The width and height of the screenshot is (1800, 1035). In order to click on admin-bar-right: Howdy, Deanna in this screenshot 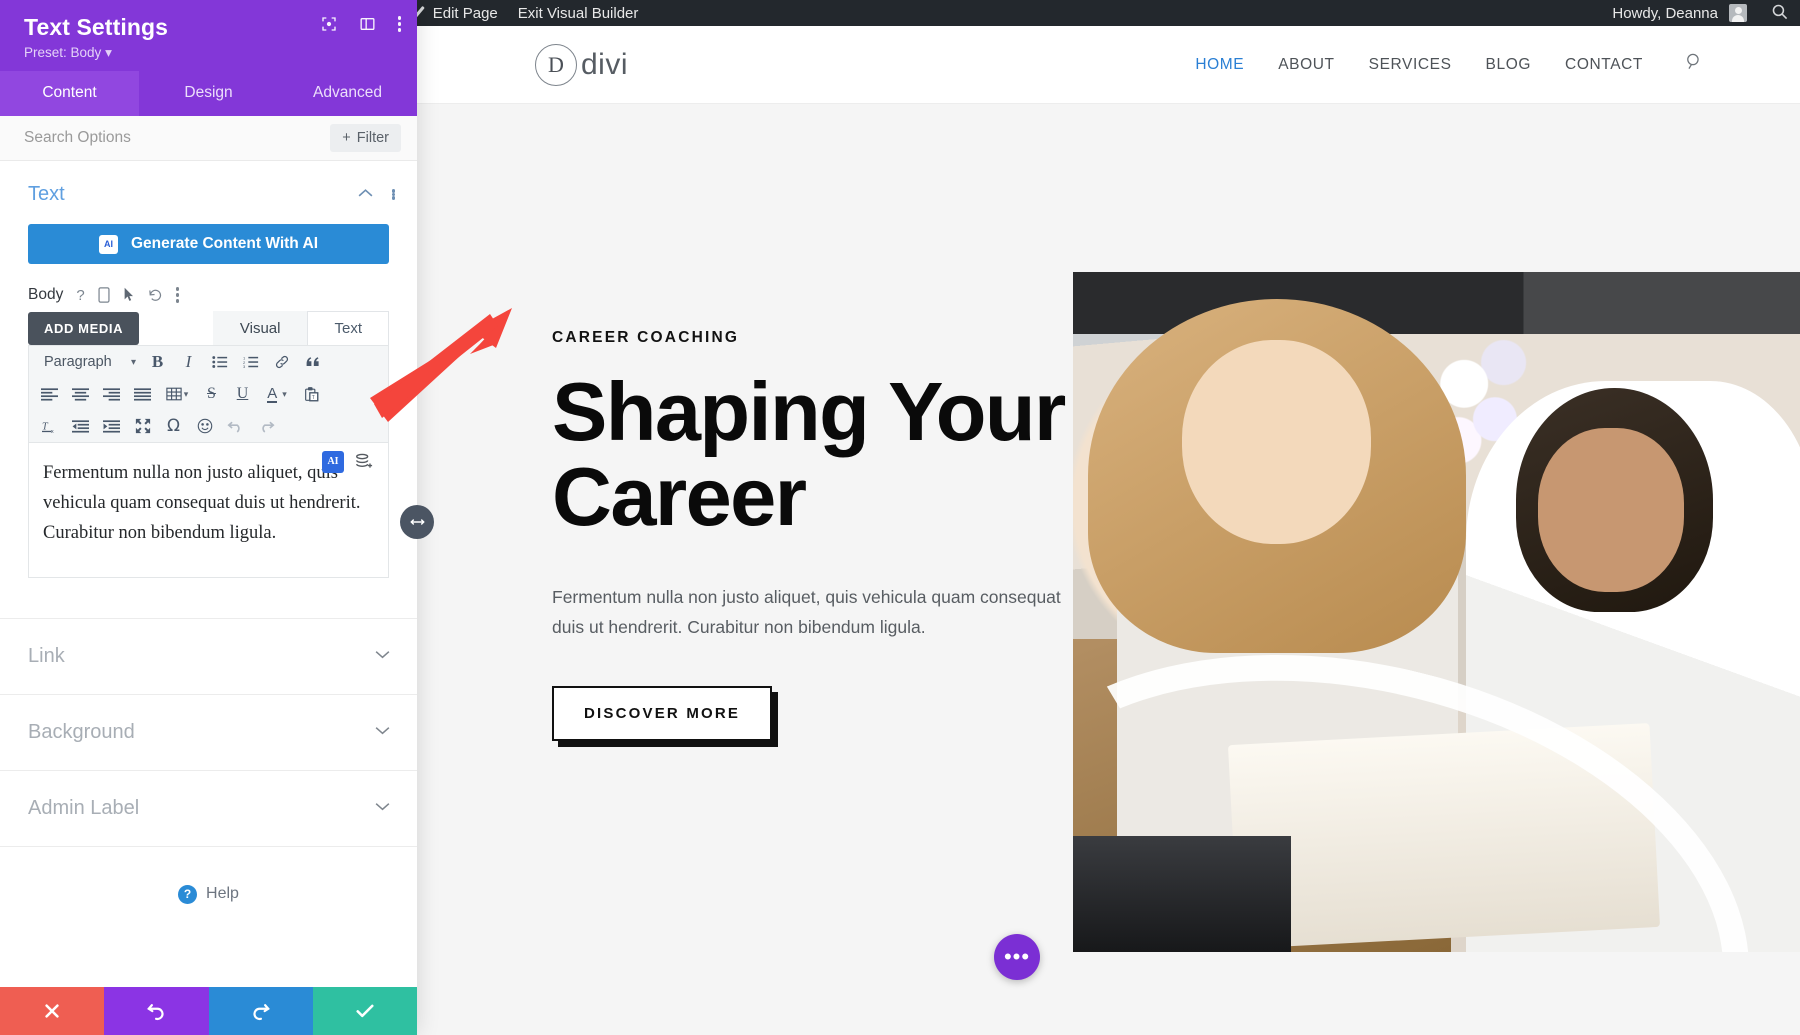, I will do `click(1699, 13)`.